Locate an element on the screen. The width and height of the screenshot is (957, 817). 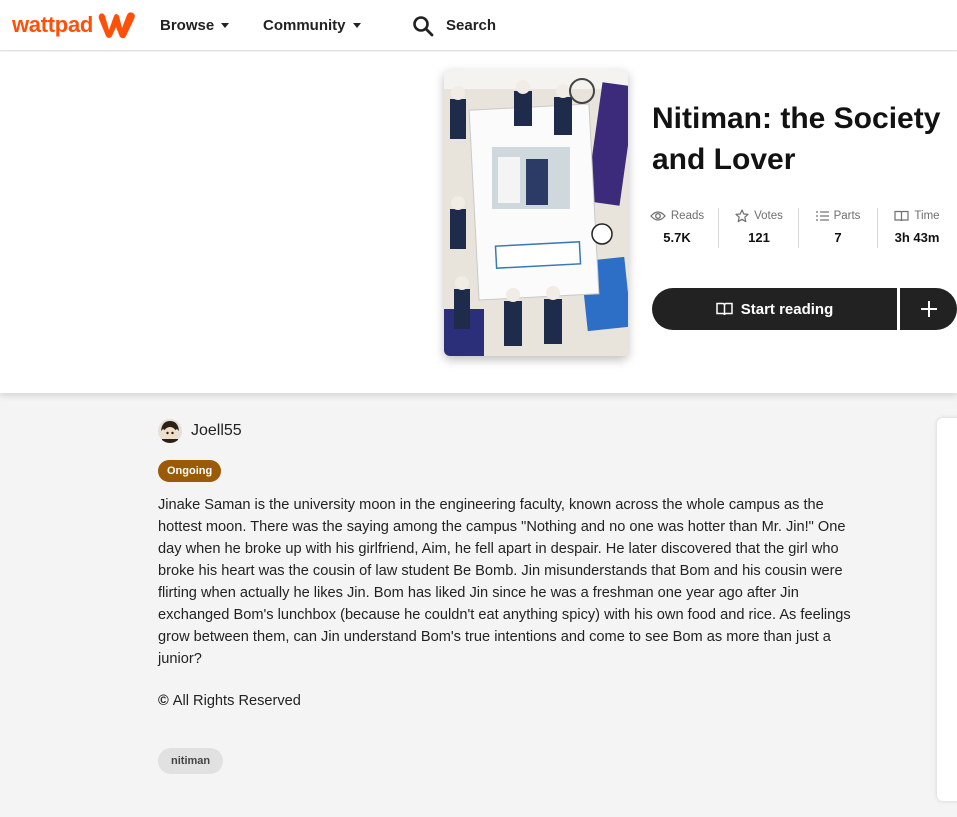
author-name: Joell55 is located at coordinates (216, 430).